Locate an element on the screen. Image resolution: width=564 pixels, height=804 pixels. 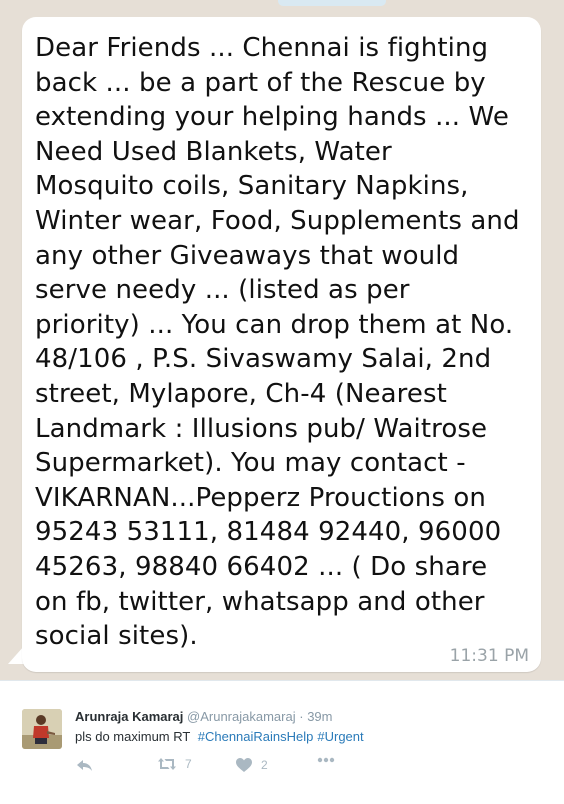
message-line: on fb, twitter, whatsapp and other is located at coordinates (260, 601).